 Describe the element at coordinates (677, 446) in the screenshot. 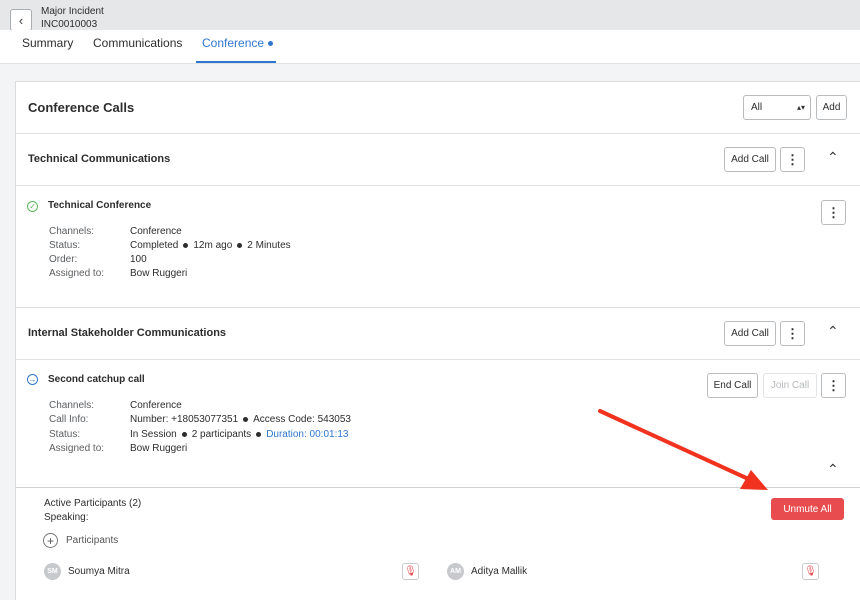

I see `annotation-arrow-shaft` at that location.